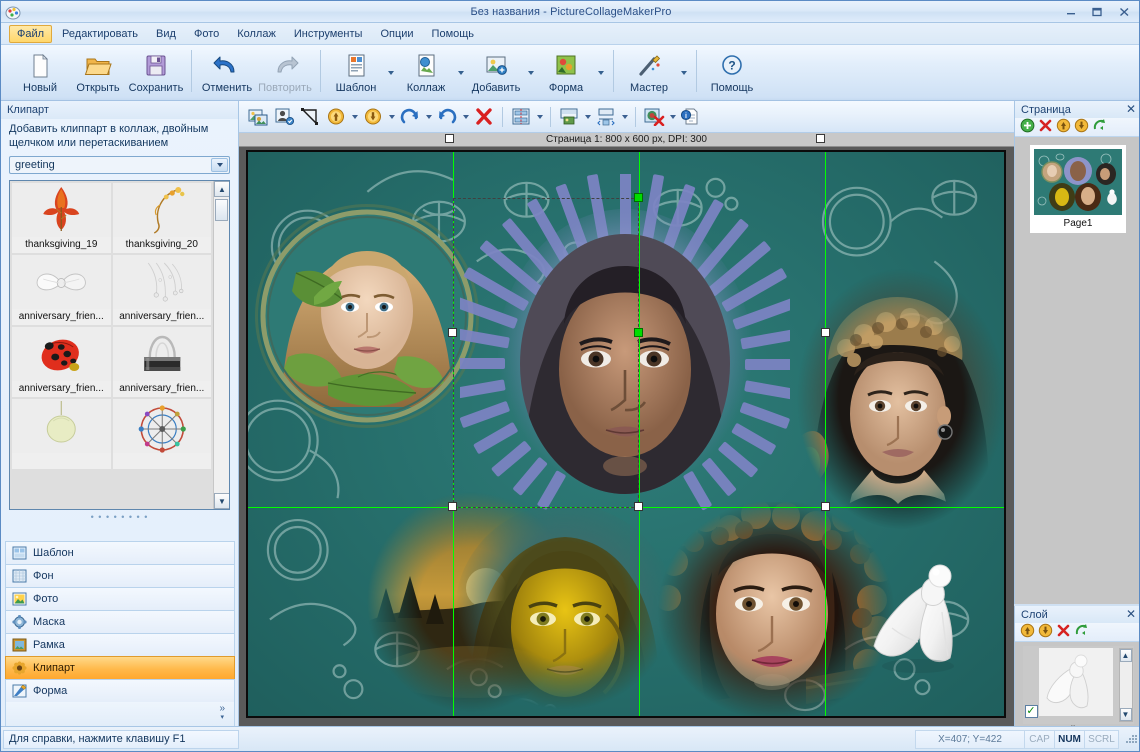  What do you see at coordinates (428, 116) in the screenshot?
I see `edit-dropdown-rotate-right` at bounding box center [428, 116].